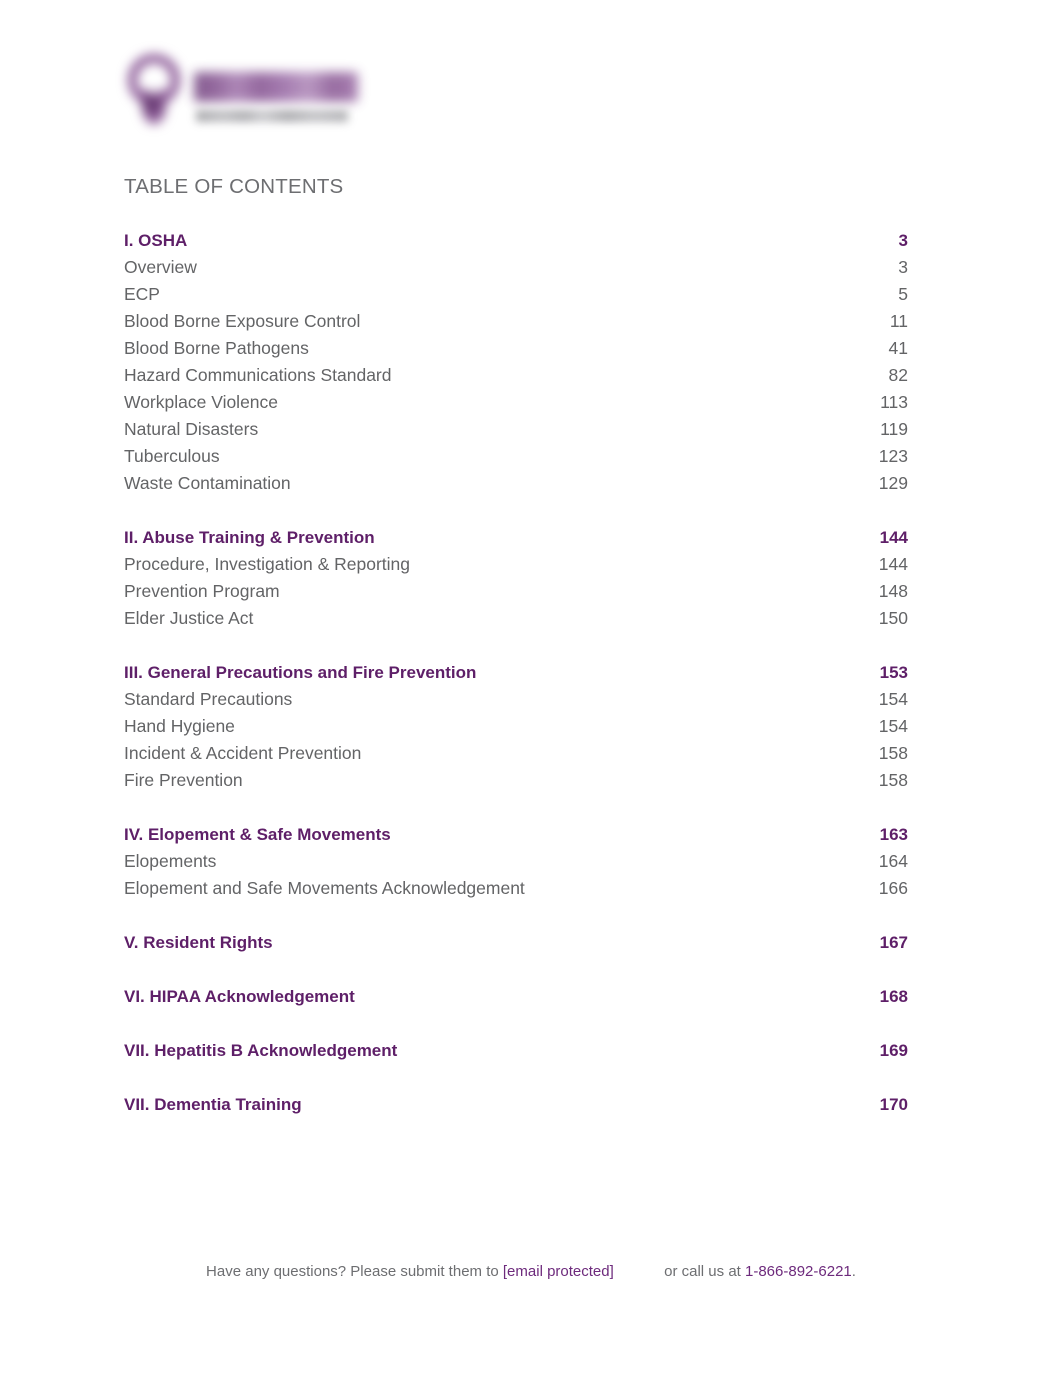 This screenshot has width=1062, height=1376. Describe the element at coordinates (213, 1104) in the screenshot. I see `toc-section-label: VII. Dementia Training` at that location.